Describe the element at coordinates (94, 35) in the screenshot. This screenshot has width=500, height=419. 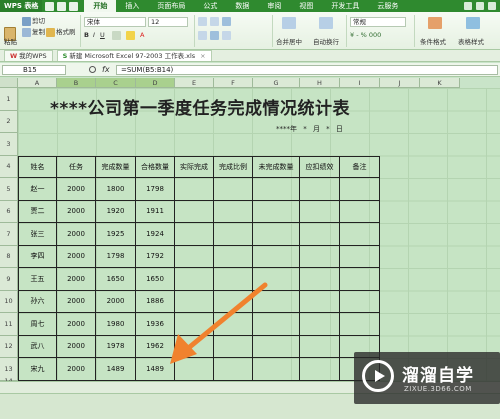
I see `italic-icon: I` at that location.